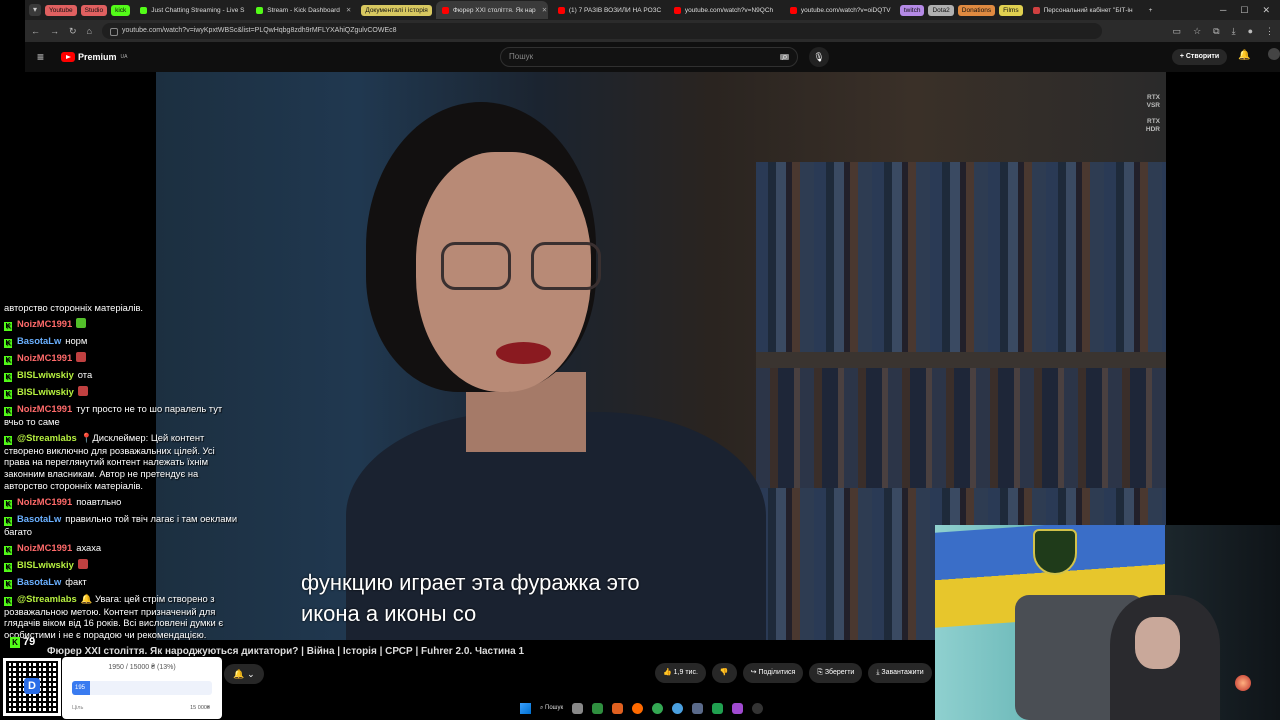  I want to click on notifications-bell-icon: 🔔, so click(1244, 55).